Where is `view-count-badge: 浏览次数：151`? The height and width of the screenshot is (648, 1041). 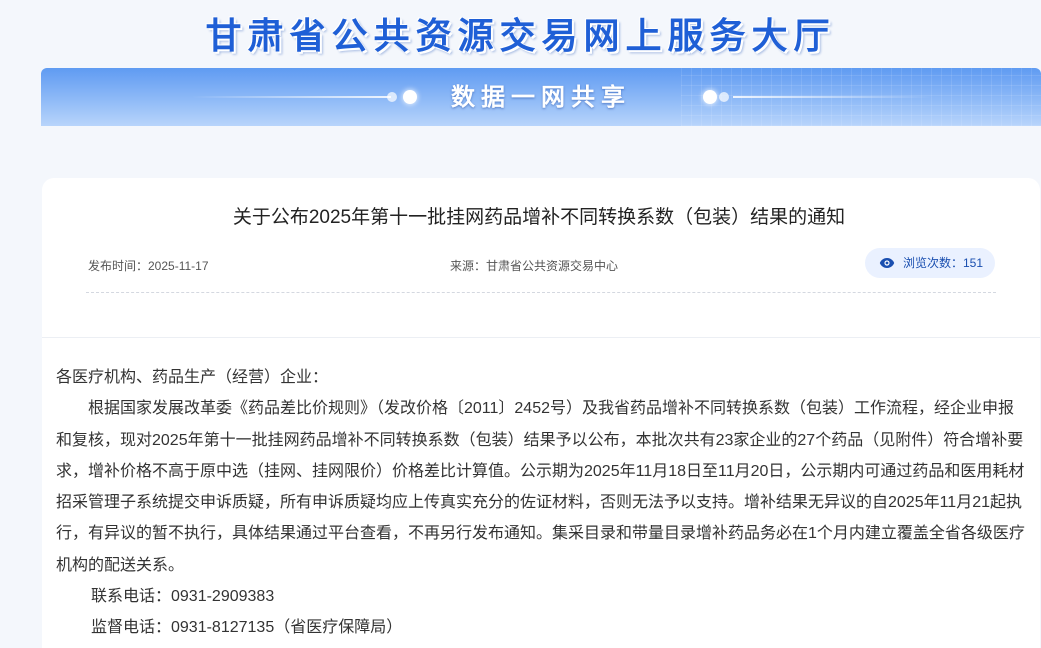 view-count-badge: 浏览次数：151 is located at coordinates (930, 263).